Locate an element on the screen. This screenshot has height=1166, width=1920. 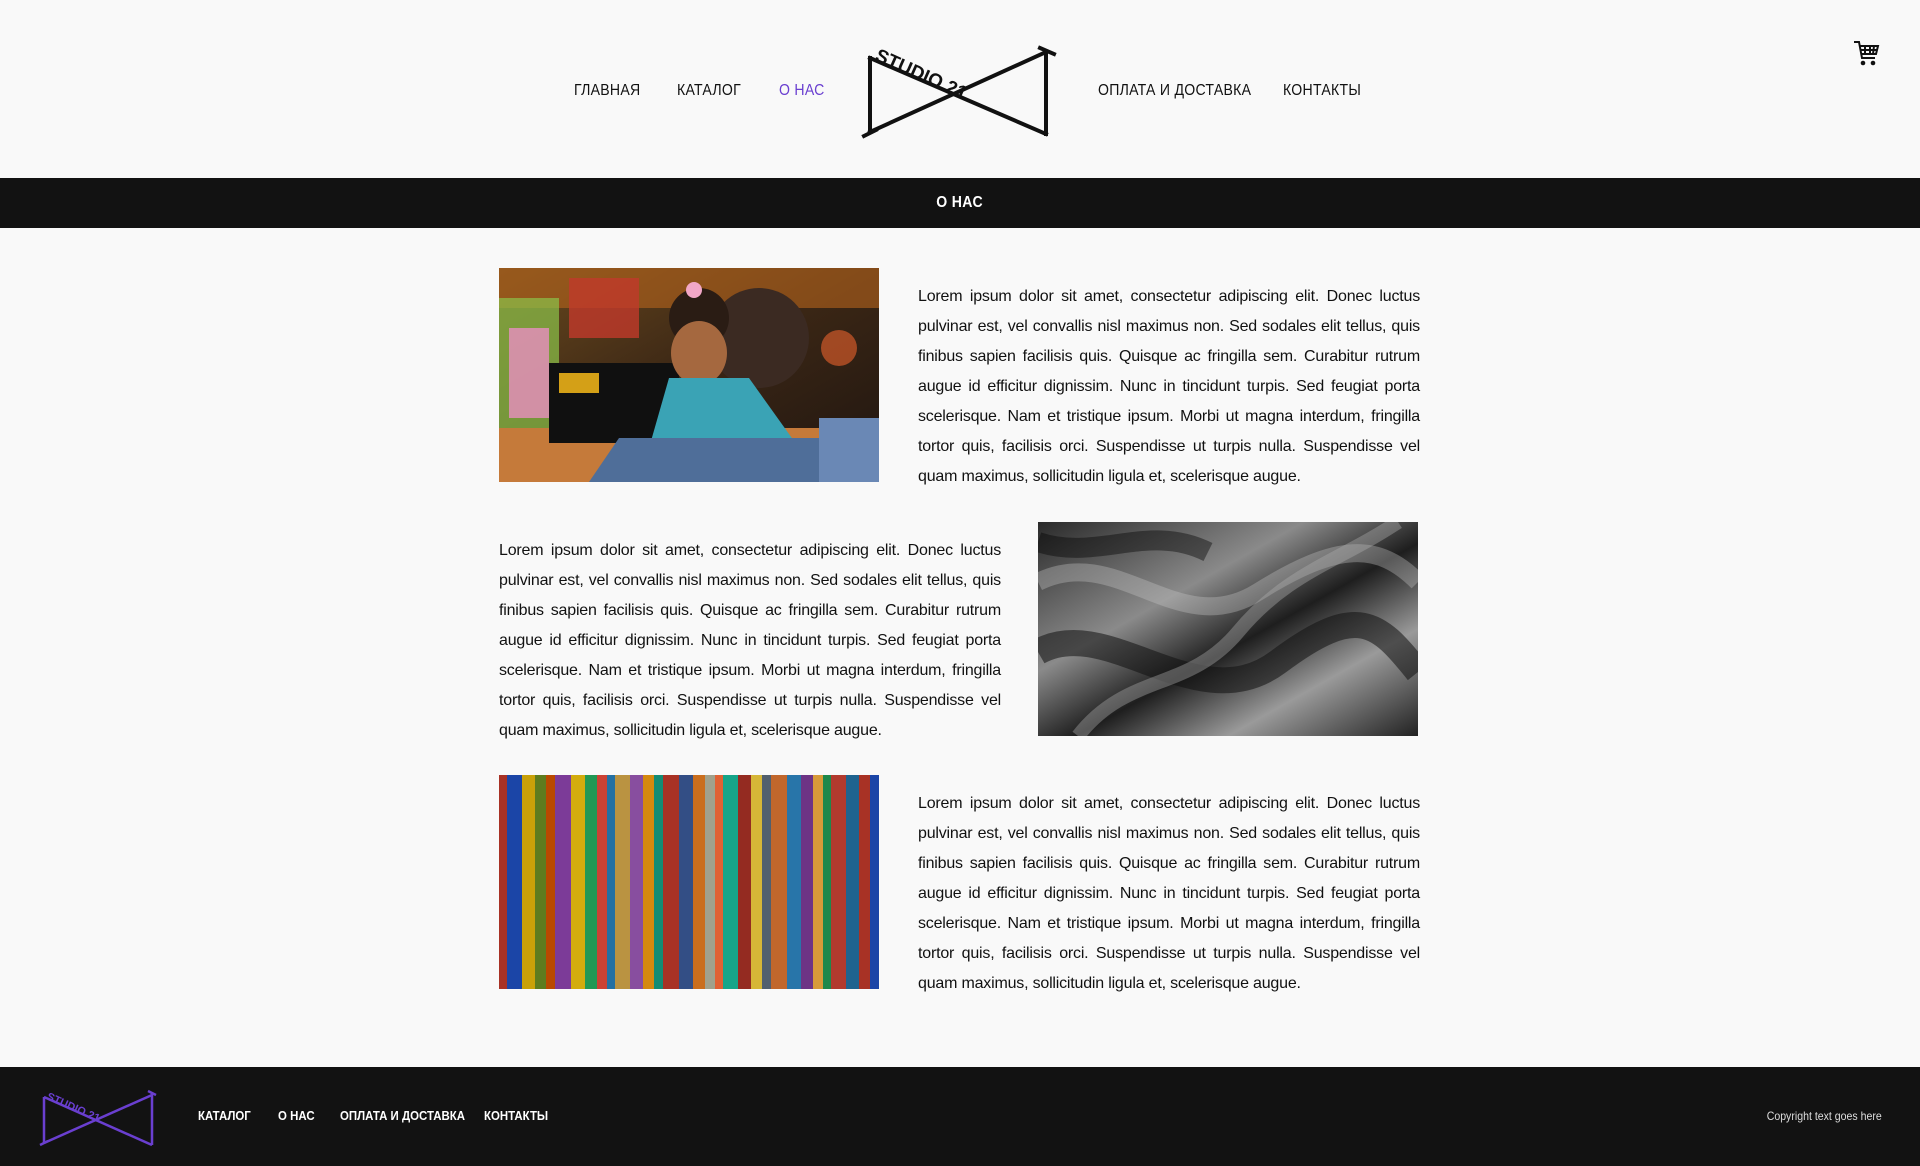
logo-text: STUDIO 21 is located at coordinates (921, 74).